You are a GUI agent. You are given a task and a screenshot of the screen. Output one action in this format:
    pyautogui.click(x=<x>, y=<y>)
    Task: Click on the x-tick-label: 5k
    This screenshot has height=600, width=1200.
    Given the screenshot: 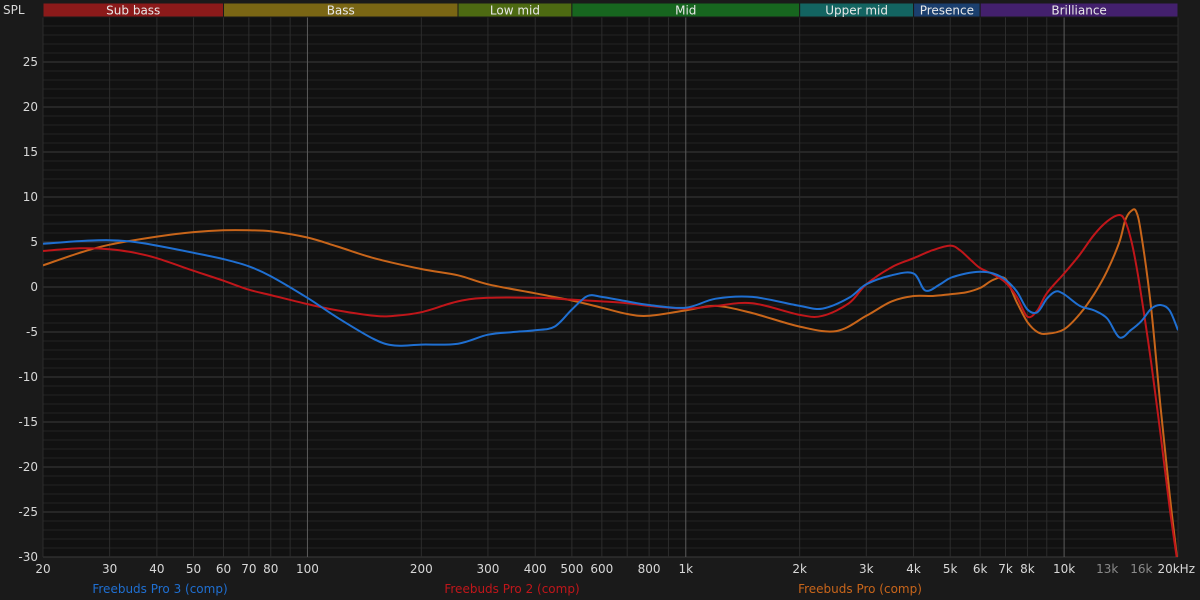 What is the action you would take?
    pyautogui.click(x=950, y=569)
    